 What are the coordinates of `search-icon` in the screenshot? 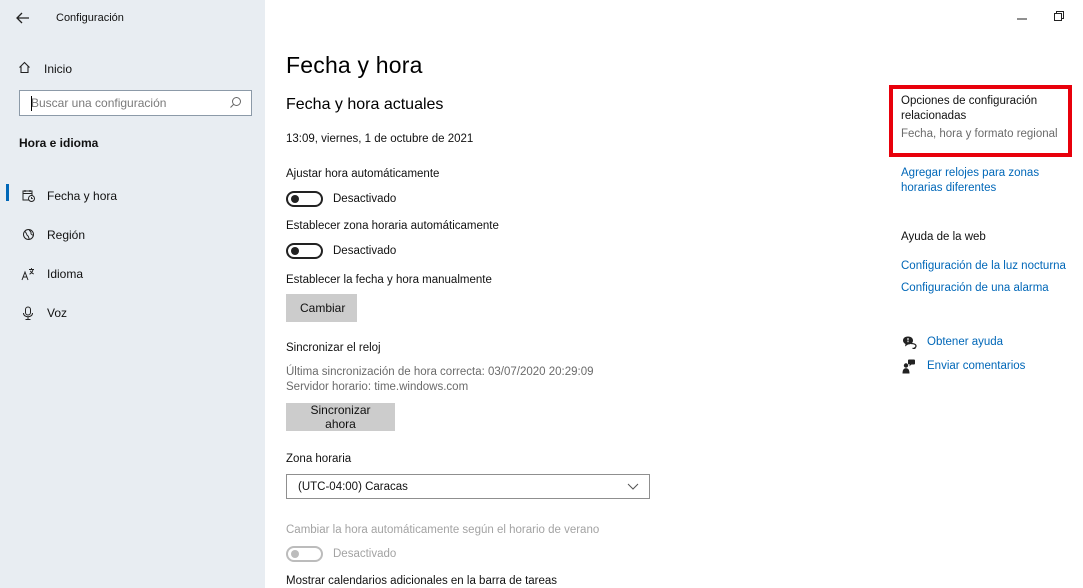 It's located at (235, 104).